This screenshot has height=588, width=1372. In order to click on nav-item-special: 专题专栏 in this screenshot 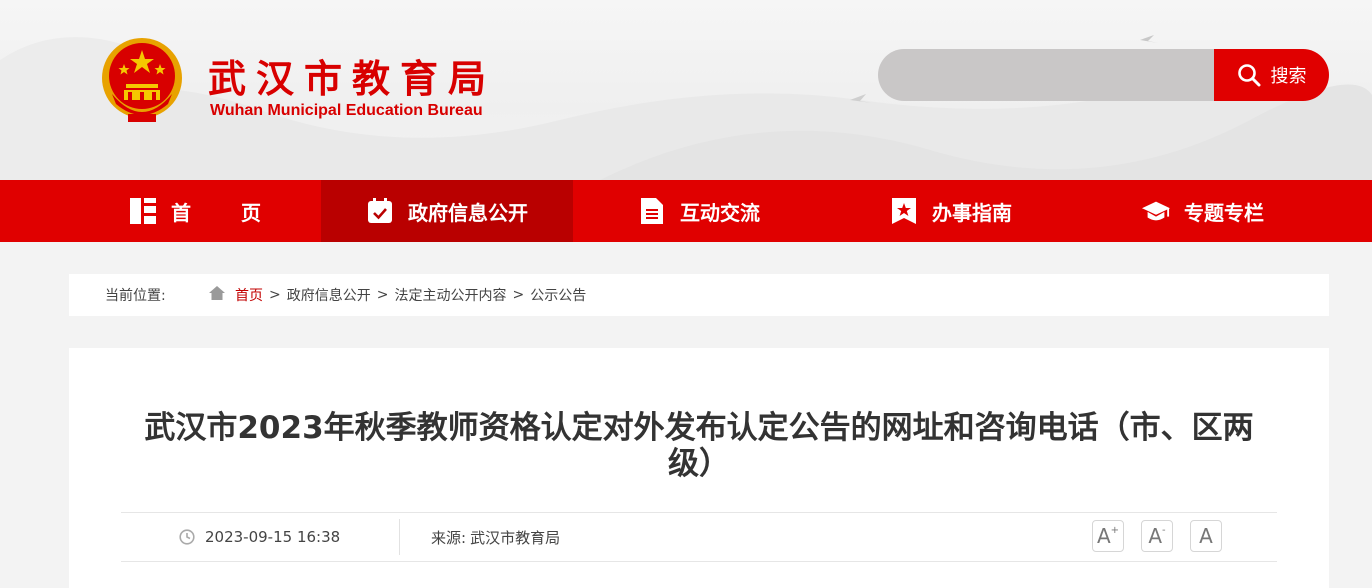, I will do `click(1203, 211)`.